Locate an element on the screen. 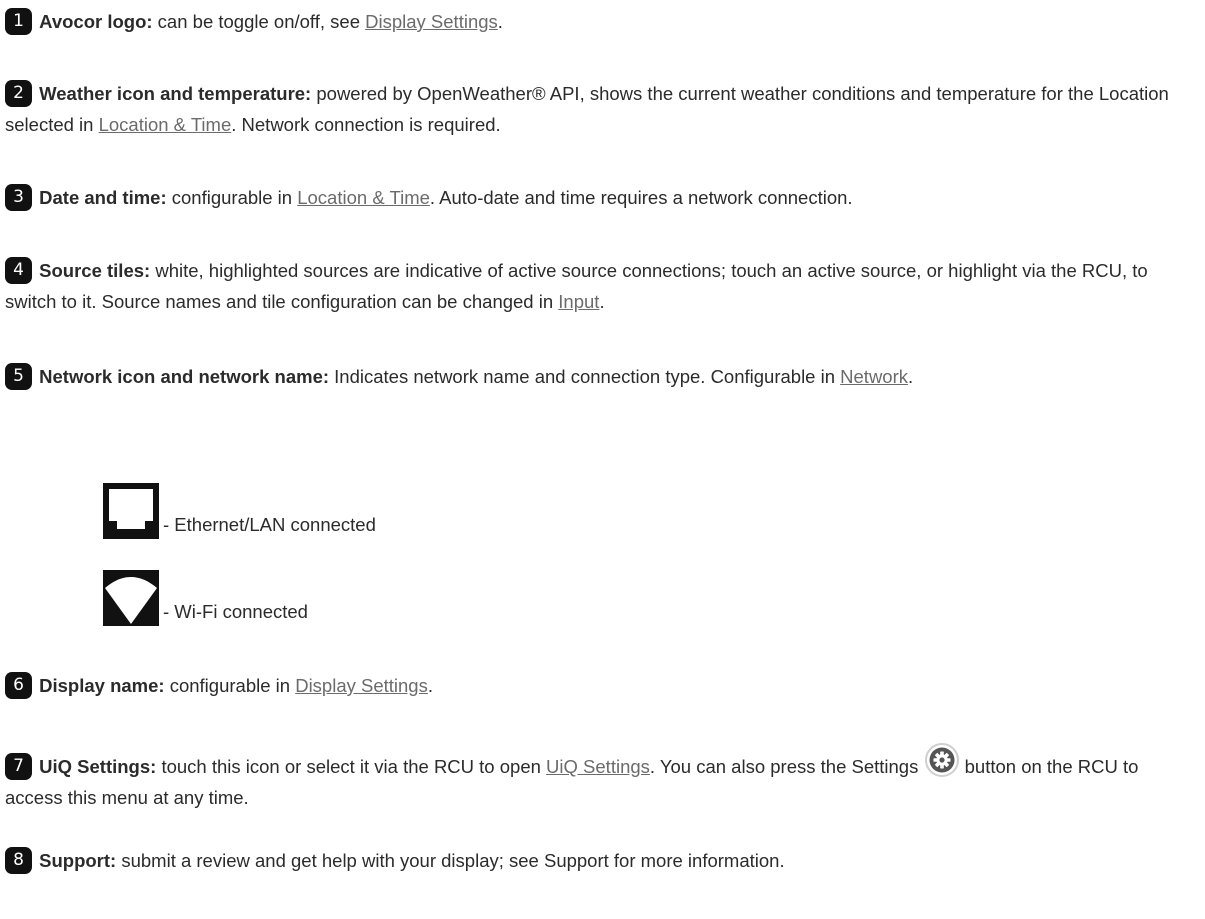 The height and width of the screenshot is (919, 1205). settings-gear-icon is located at coordinates (942, 760).